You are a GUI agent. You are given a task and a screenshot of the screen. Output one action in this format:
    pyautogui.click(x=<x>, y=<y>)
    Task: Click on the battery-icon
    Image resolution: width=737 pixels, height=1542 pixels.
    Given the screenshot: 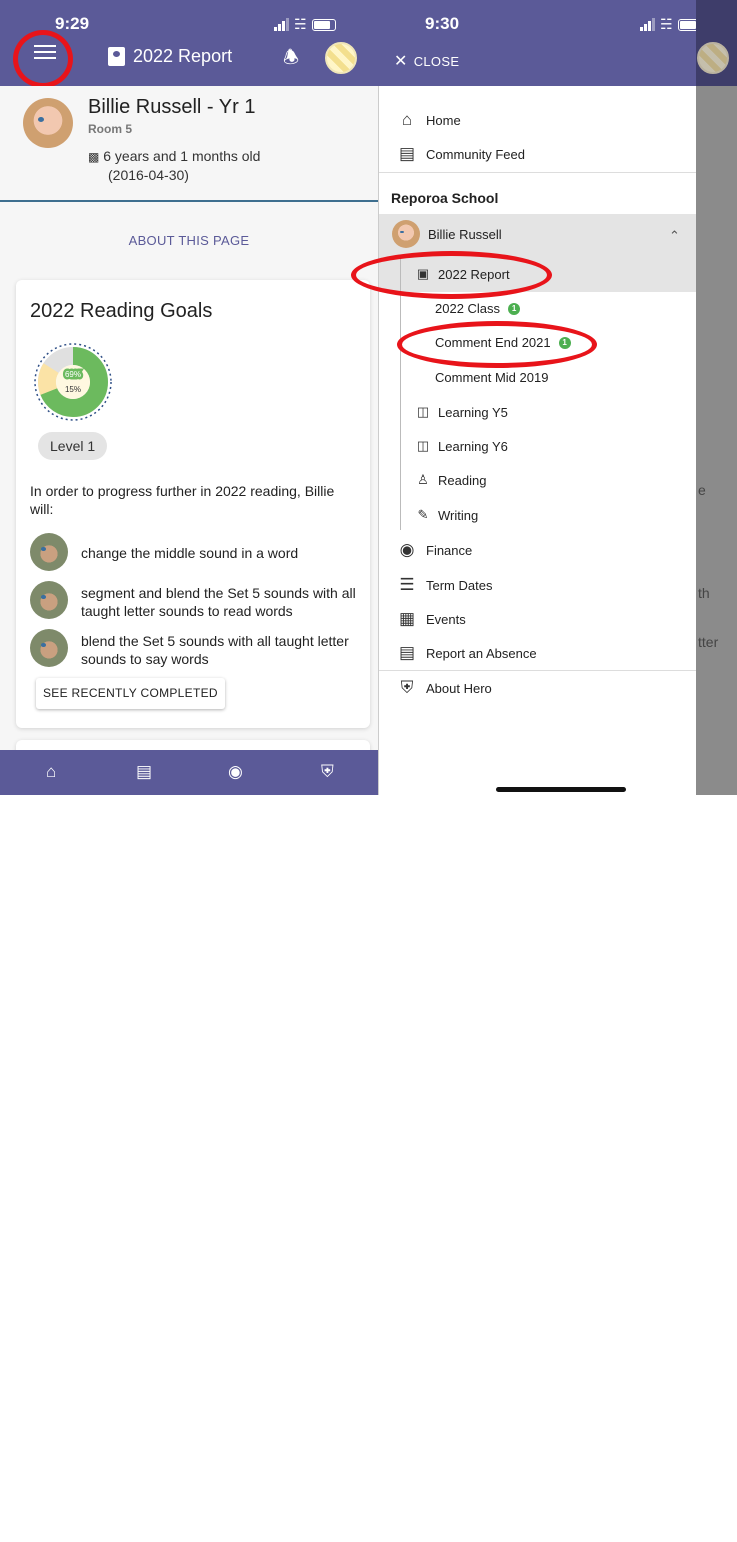 What is the action you would take?
    pyautogui.click(x=323, y=25)
    